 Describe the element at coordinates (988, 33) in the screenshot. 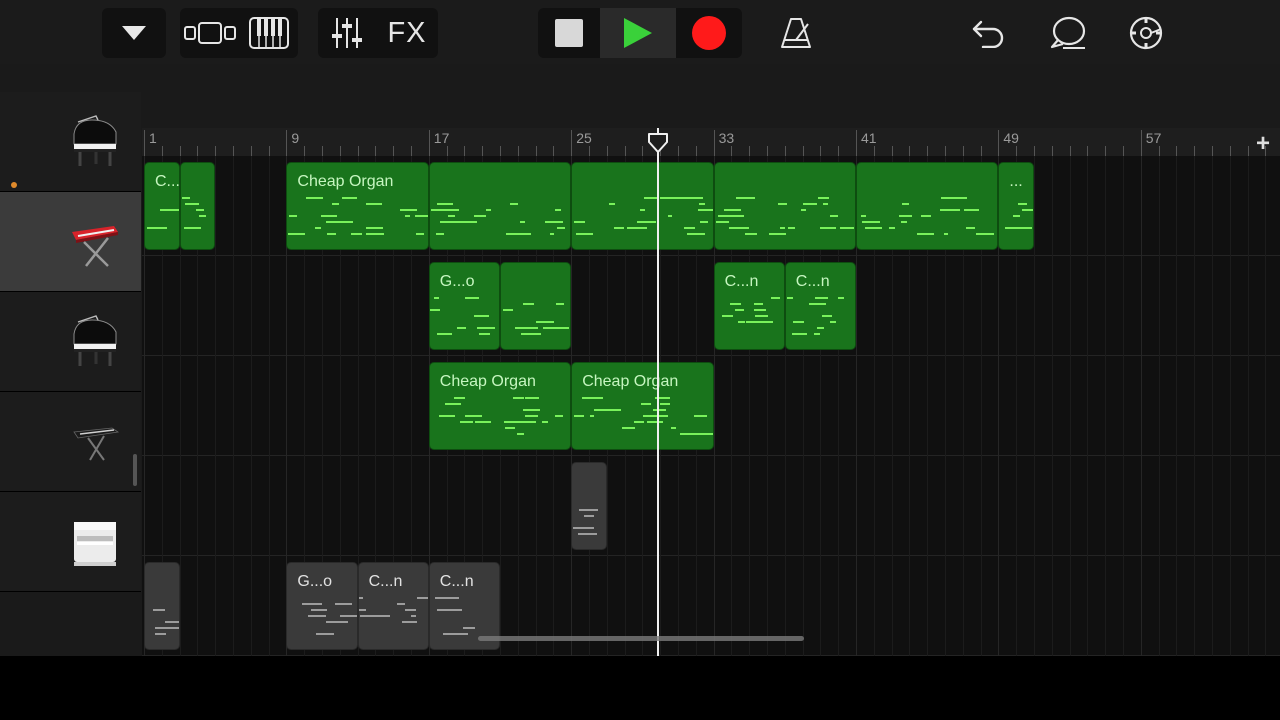

I see `undo-button` at that location.